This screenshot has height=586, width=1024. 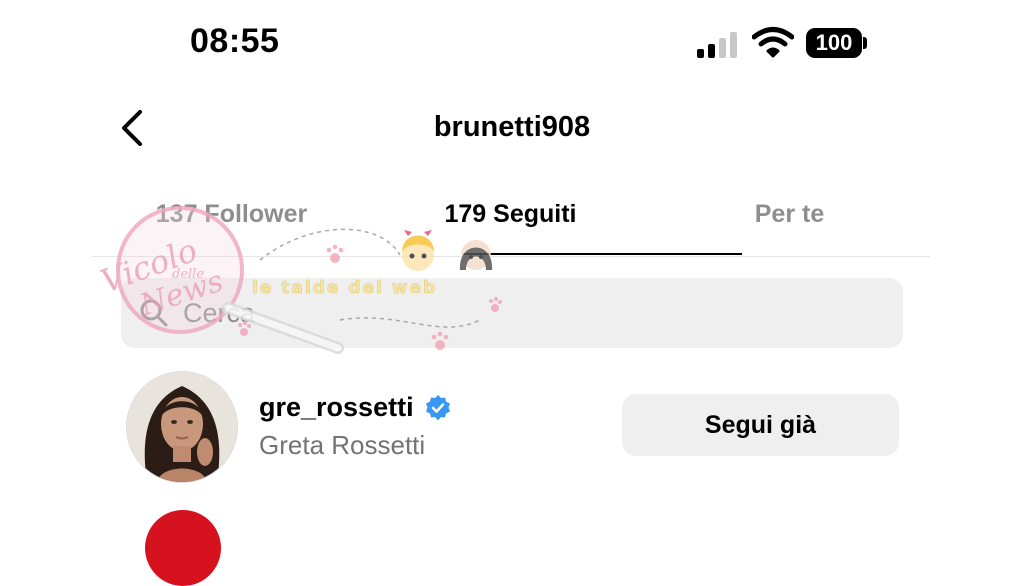 I want to click on cellular-signal-icon, so click(x=719, y=44).